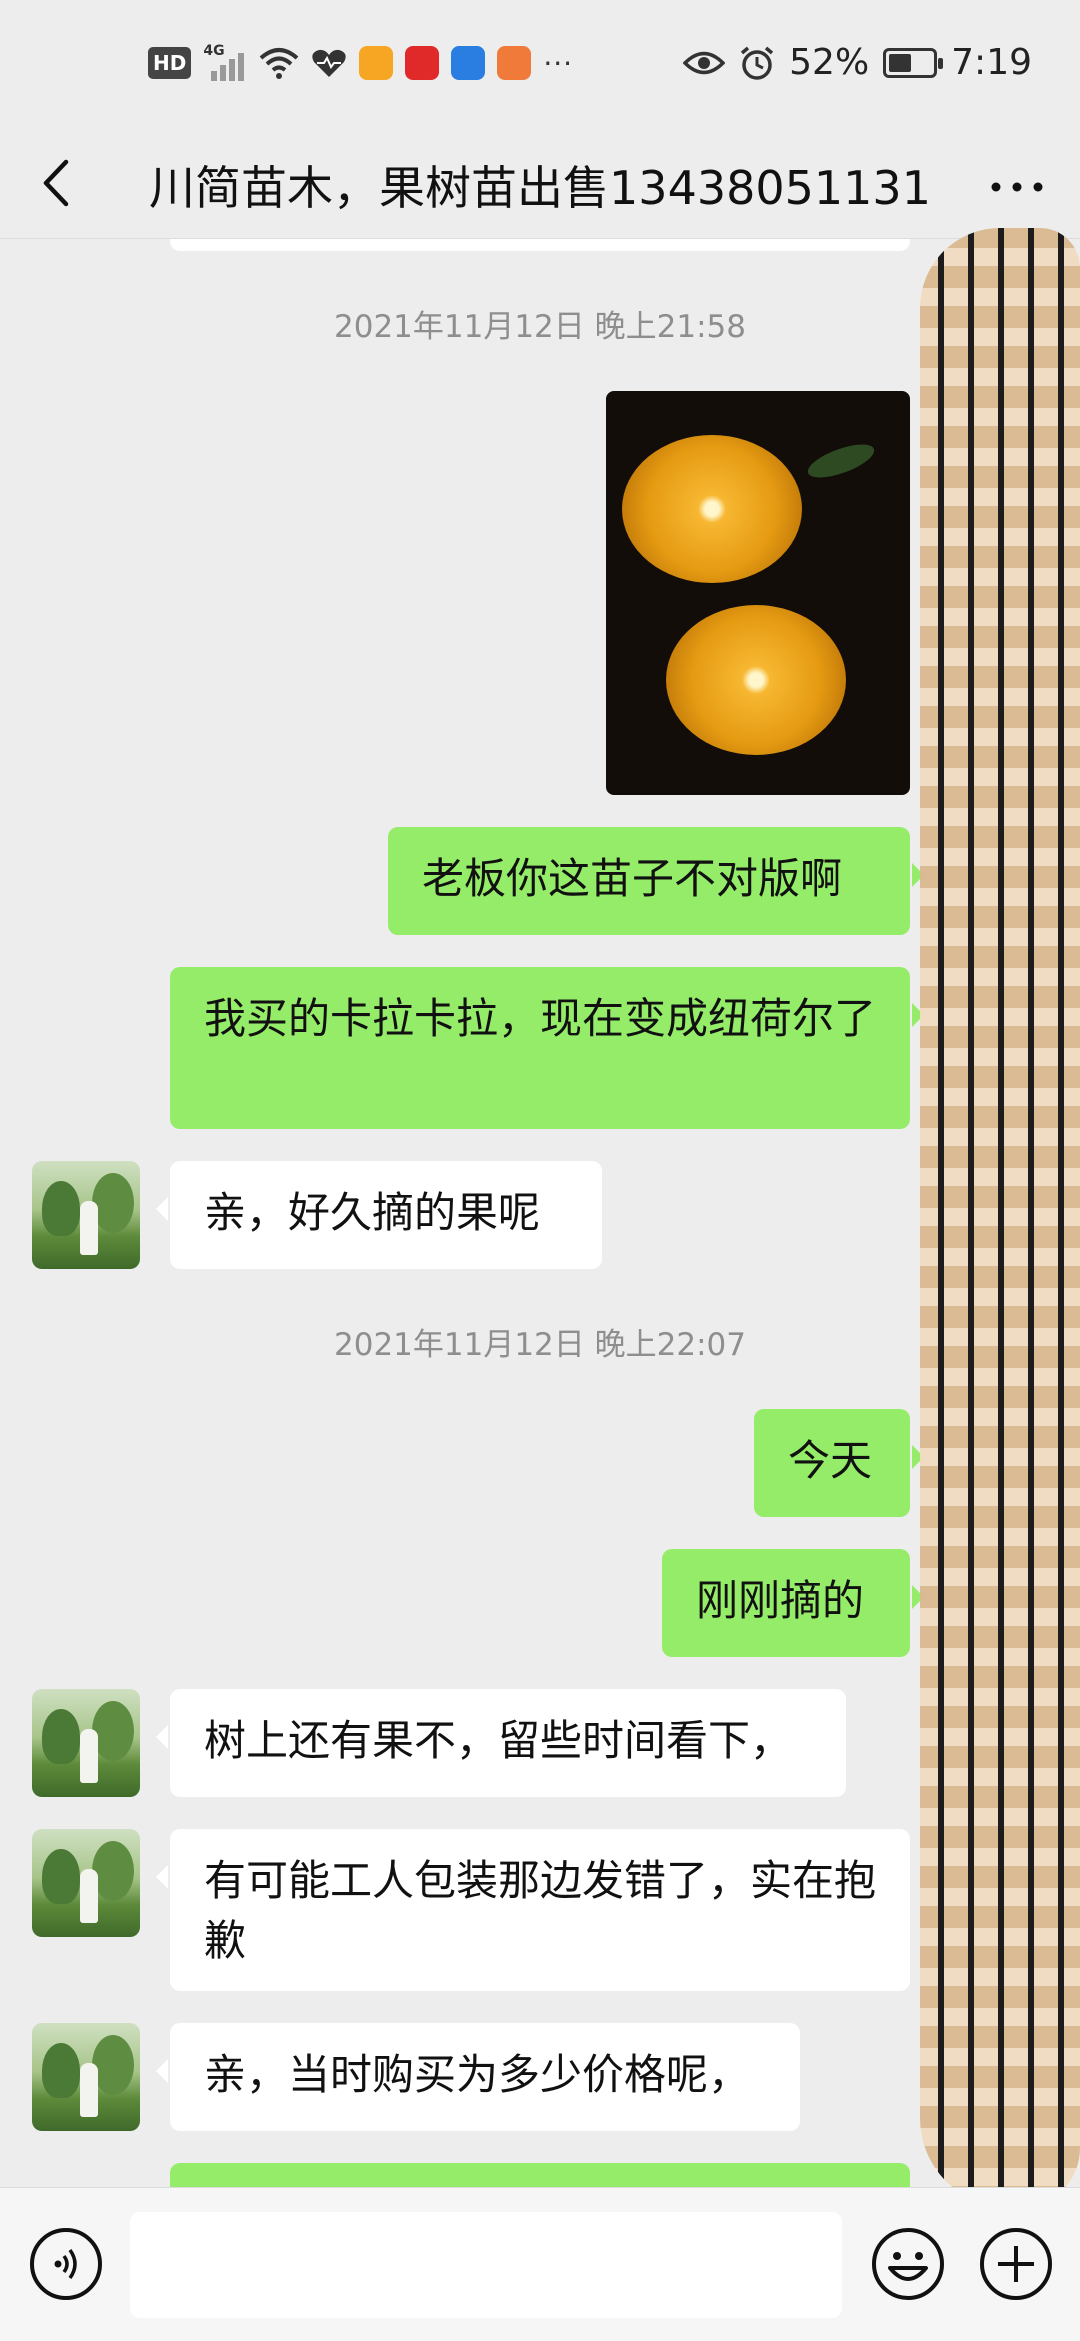  I want to click on message-input-bar, so click(540, 2264).